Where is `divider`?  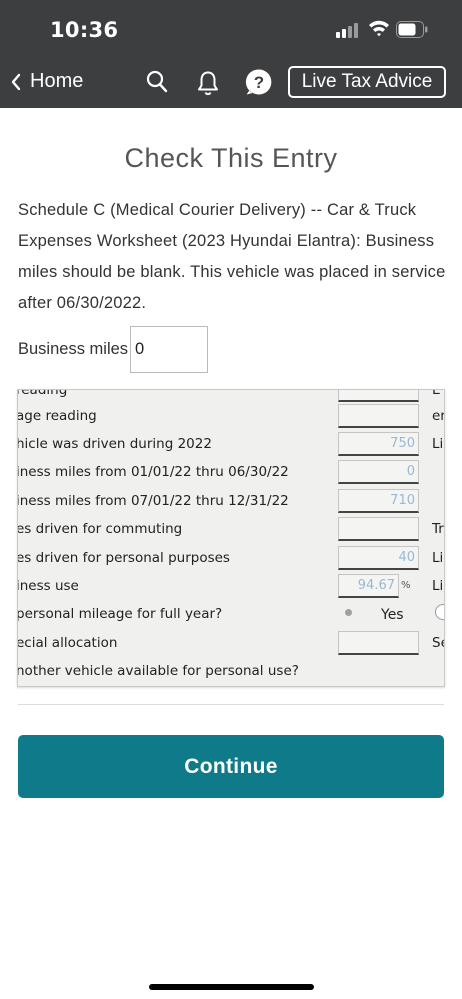 divider is located at coordinates (231, 704).